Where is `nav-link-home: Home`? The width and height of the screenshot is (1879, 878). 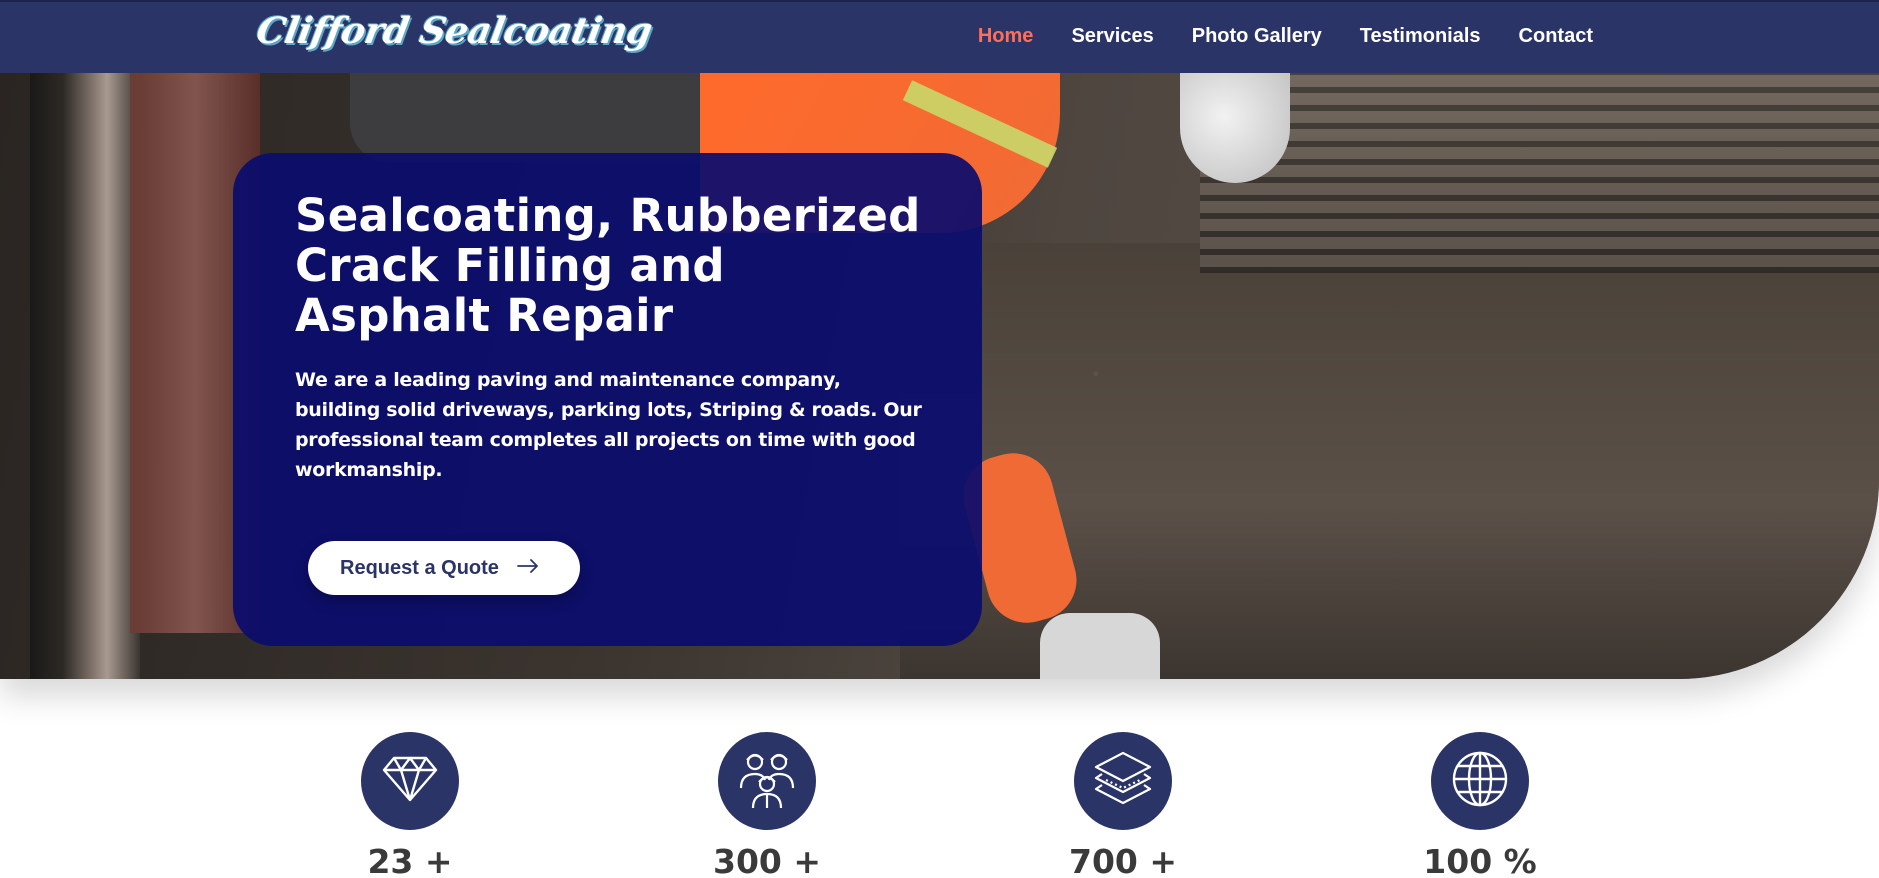
nav-link-home: Home is located at coordinates (1006, 36).